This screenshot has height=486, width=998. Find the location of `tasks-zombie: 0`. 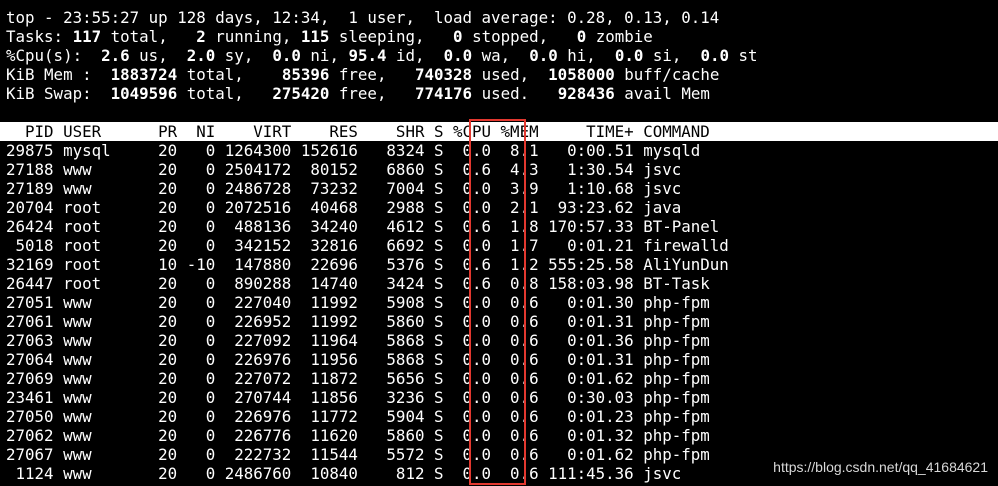

tasks-zombie: 0 is located at coordinates (581, 36).